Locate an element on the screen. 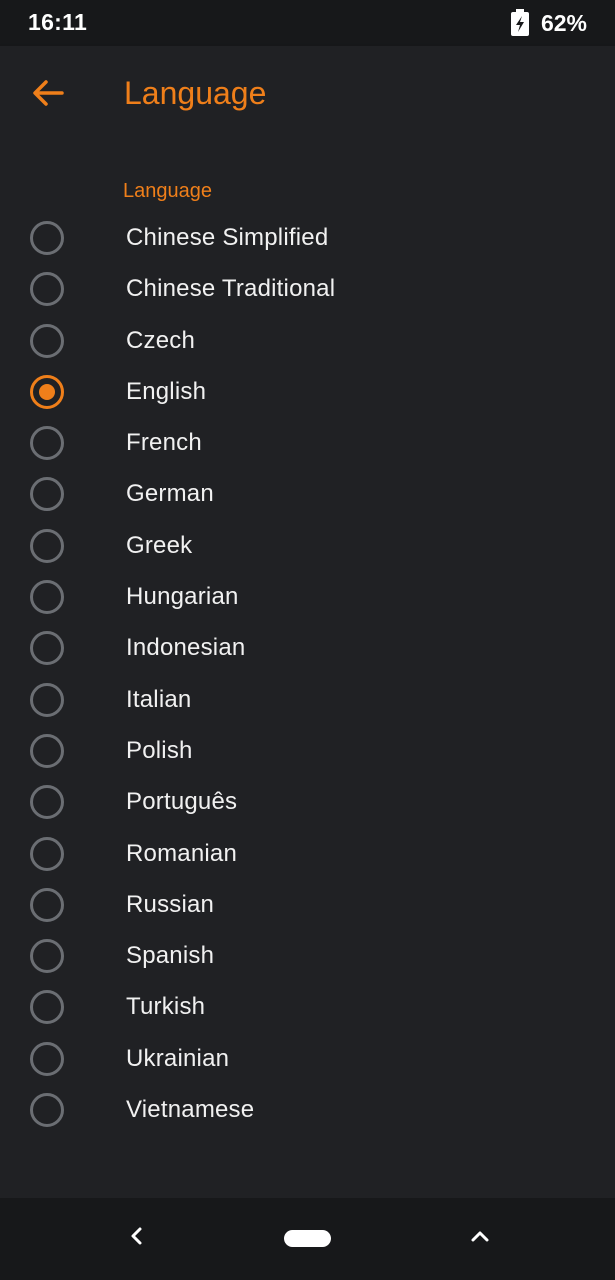 This screenshot has height=1280, width=615. language-option: Italian is located at coordinates (307, 699).